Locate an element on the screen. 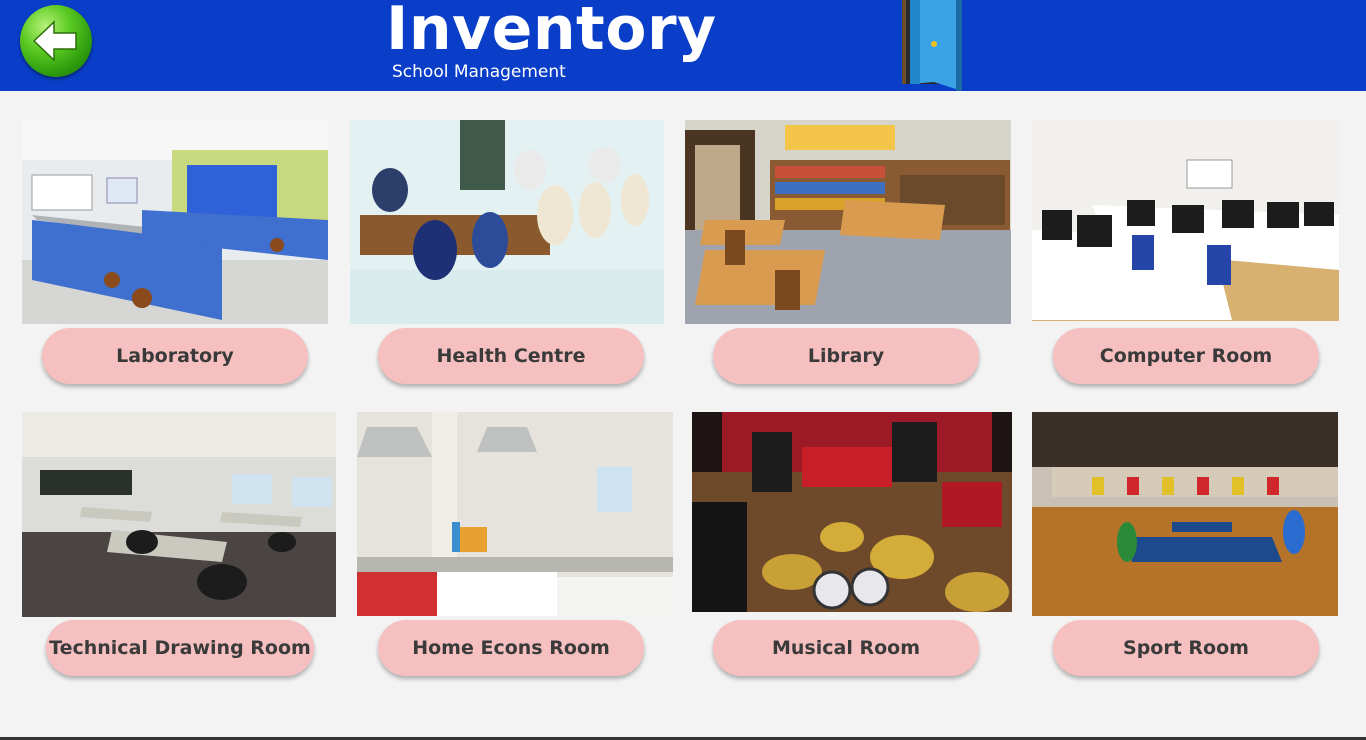 This screenshot has height=740, width=1366. computer-room-photo is located at coordinates (1185, 220).